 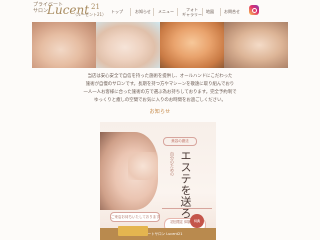 I want to click on intro-line: ゆっくりと癒しの空間でお気に入りのお時間をお過ごしください。, so click(x=160, y=100).